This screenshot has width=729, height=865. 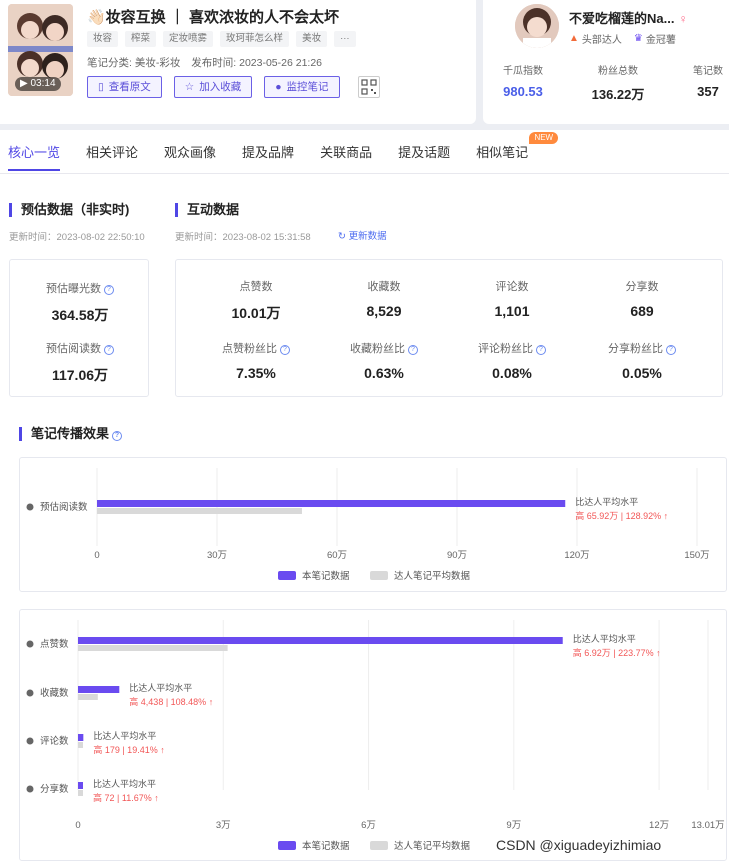 I want to click on estimate-title: 预估数据（非实时), so click(x=69, y=210).